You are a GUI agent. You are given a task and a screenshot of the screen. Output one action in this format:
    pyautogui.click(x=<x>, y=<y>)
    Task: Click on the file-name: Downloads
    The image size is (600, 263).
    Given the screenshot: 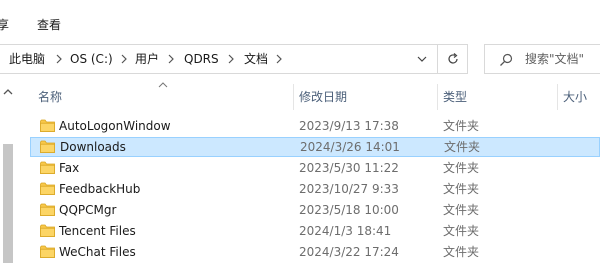 What is the action you would take?
    pyautogui.click(x=93, y=147)
    